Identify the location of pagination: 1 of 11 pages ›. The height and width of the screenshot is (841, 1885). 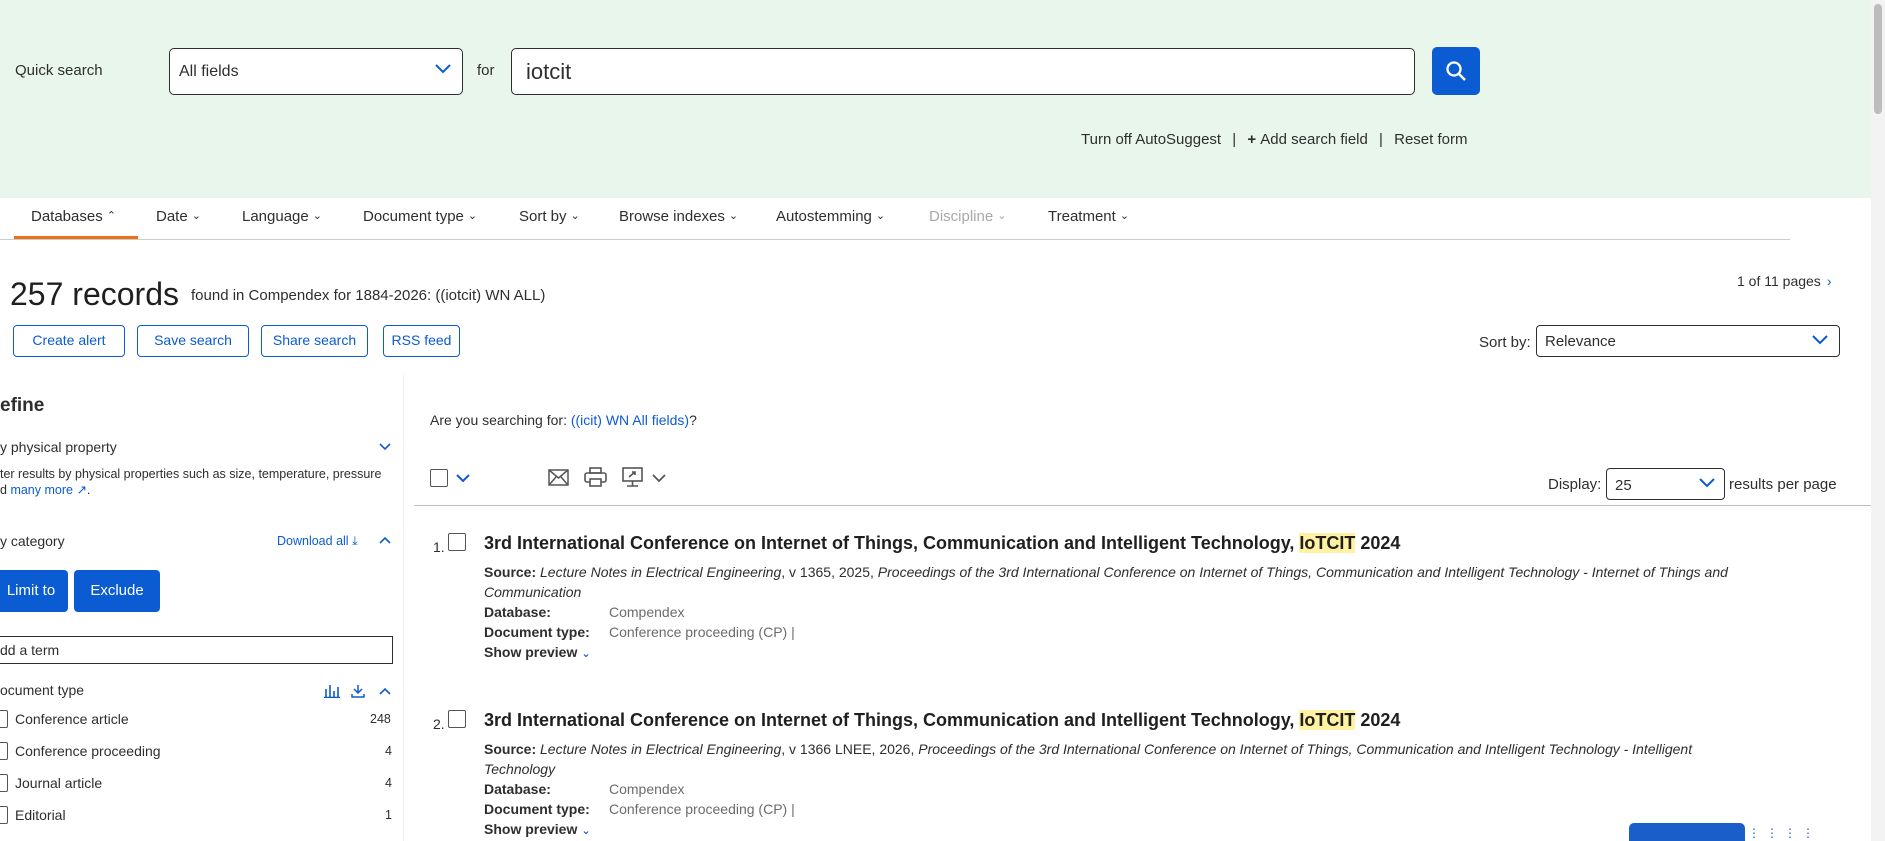
(1784, 281).